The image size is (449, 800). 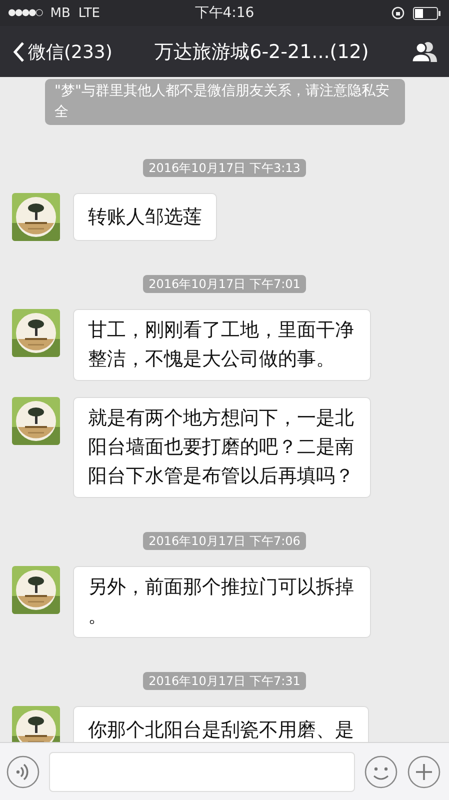 What do you see at coordinates (25, 13) in the screenshot?
I see `signal-dots: ●●●●○` at bounding box center [25, 13].